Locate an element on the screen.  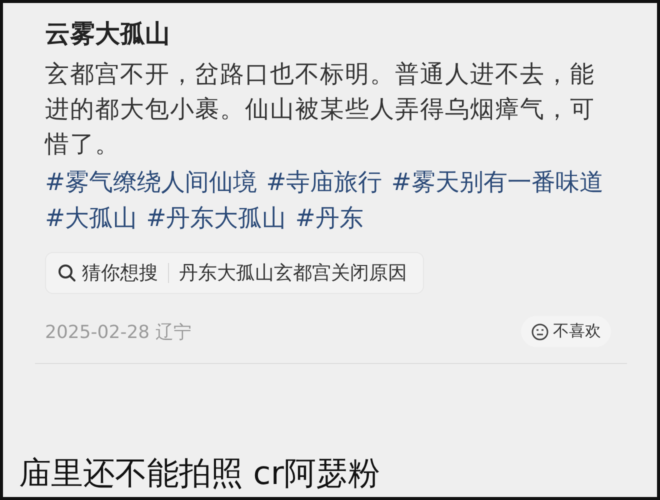
suggestion-query: 丹东大孤山玄都宫关闭原因 is located at coordinates (293, 273).